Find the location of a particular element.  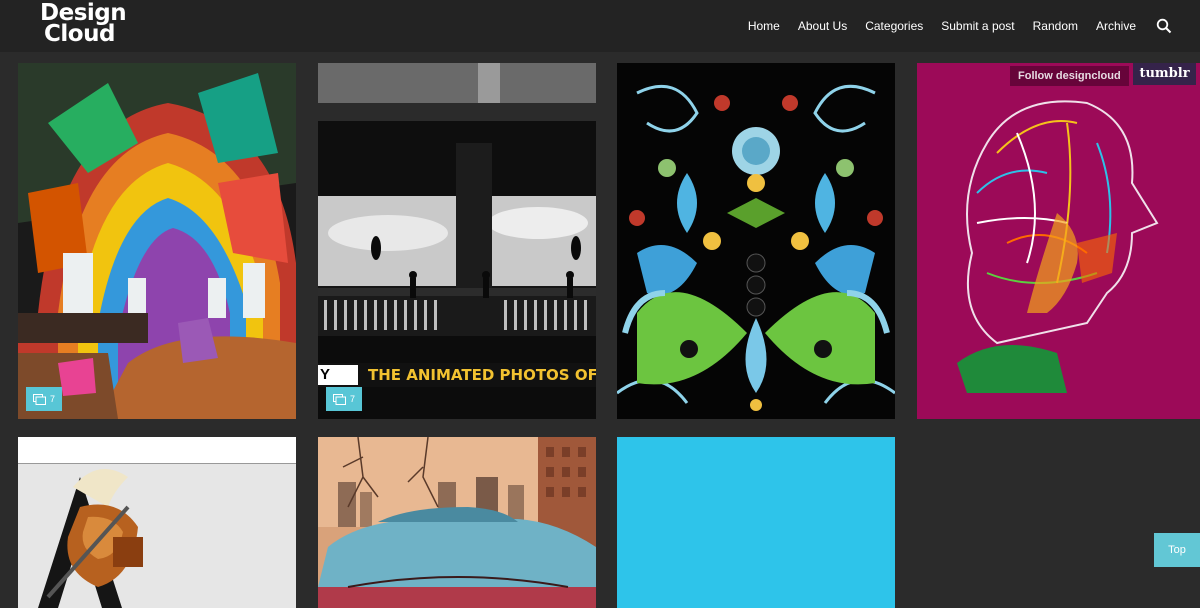

portrait-art-image is located at coordinates (1058, 241).